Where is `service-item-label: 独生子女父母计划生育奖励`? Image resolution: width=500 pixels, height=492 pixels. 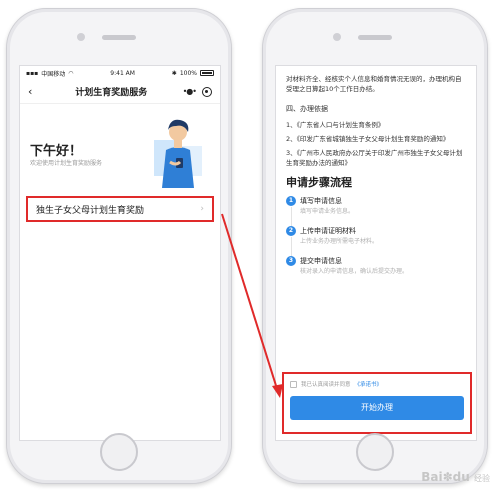
service-item-label: 独生子女父母计划生育奖励 is located at coordinates (90, 210).